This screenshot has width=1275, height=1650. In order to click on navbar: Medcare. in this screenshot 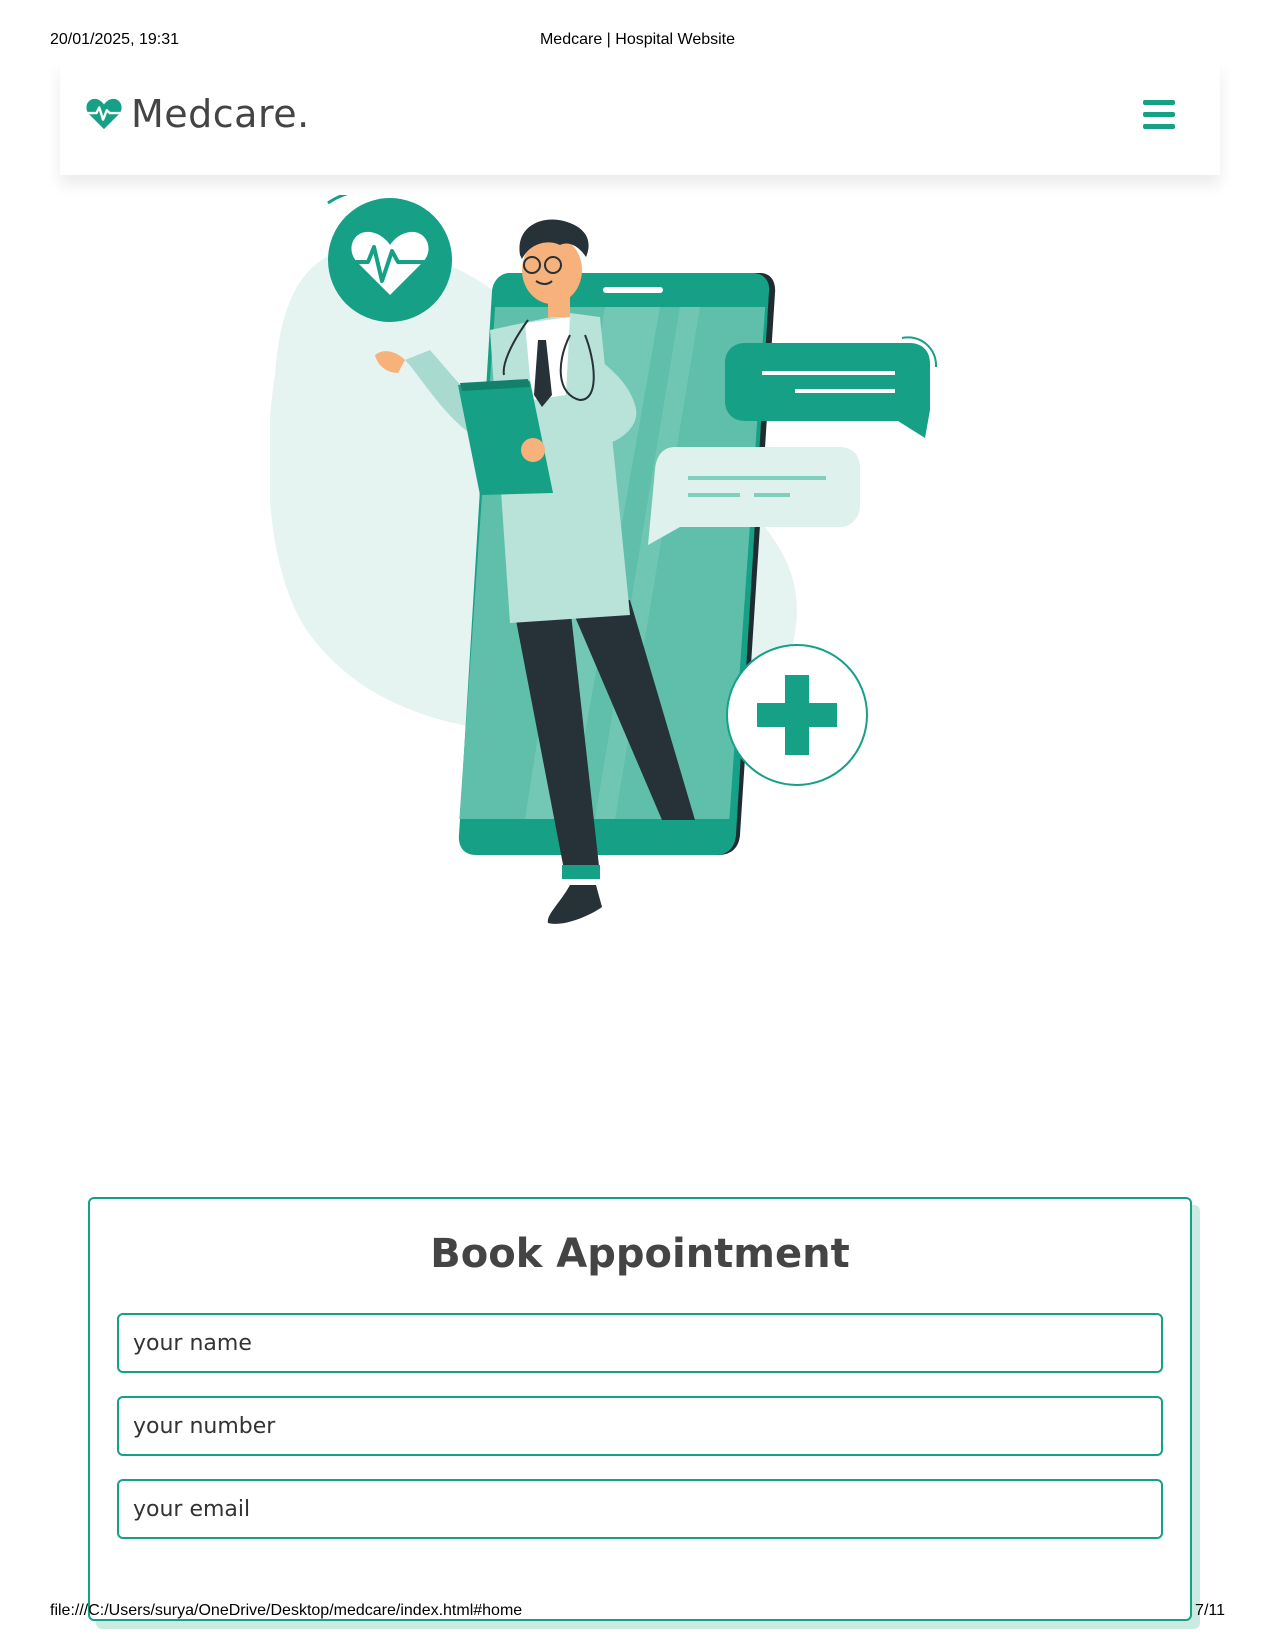, I will do `click(640, 117)`.